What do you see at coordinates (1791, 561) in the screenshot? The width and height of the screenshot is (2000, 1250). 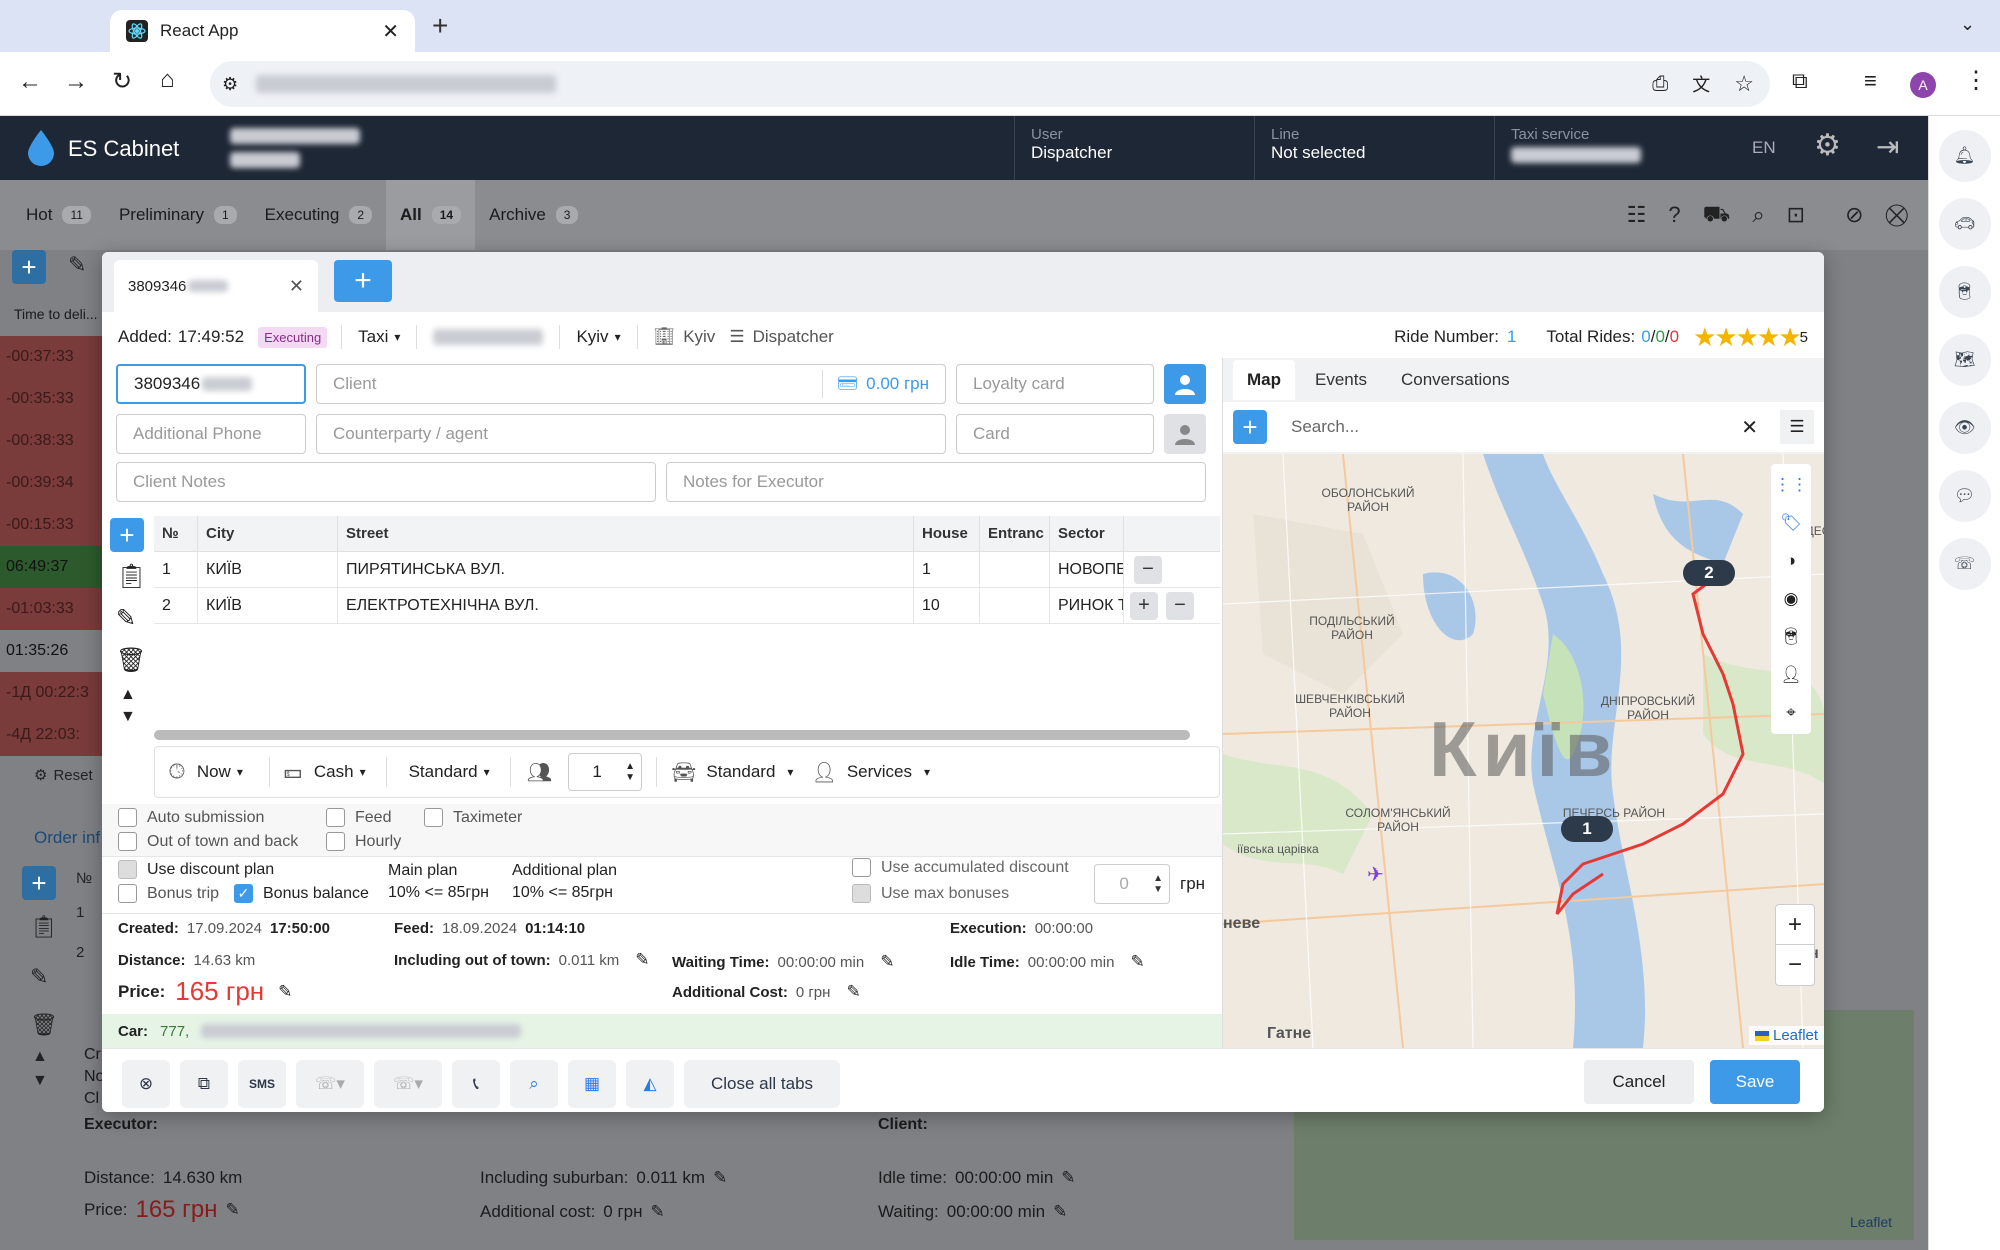 I see `sector-icon: ◑` at bounding box center [1791, 561].